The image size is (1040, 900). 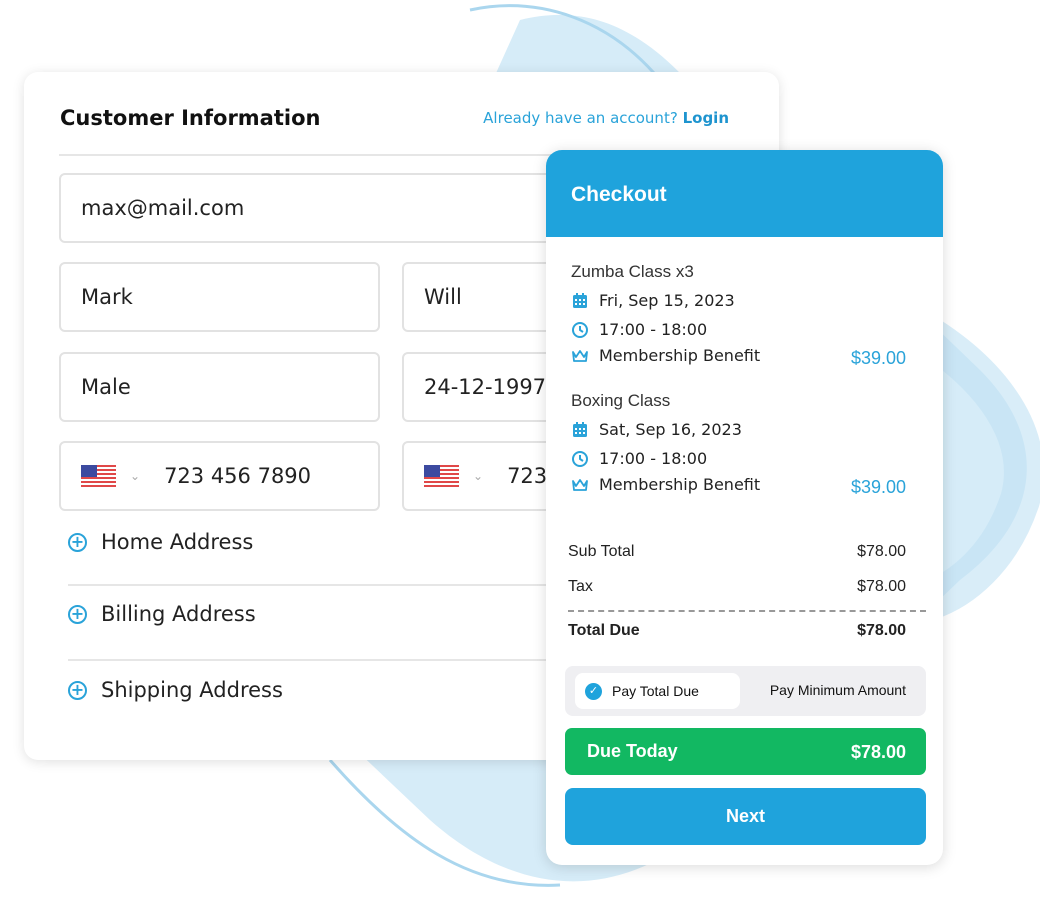 I want to click on due-today-banner: Due Today $78.00, so click(x=745, y=751).